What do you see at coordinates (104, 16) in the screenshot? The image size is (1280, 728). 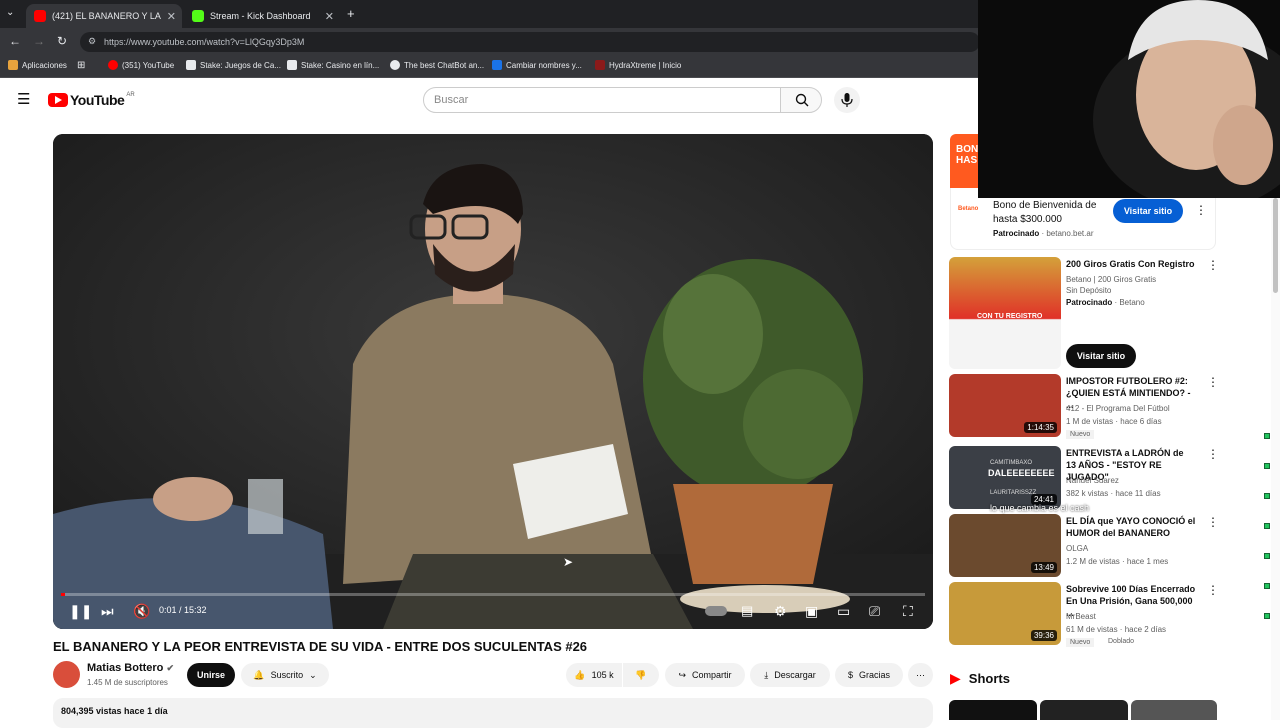 I see `tab-youtube: (421) EL BANANERO Y LA PEOR ✕` at bounding box center [104, 16].